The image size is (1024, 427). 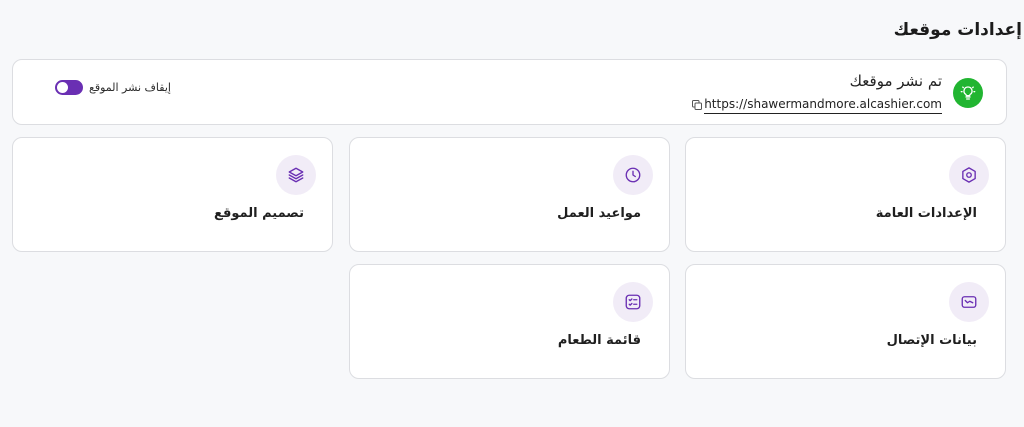 I want to click on clock-icon, so click(x=633, y=175).